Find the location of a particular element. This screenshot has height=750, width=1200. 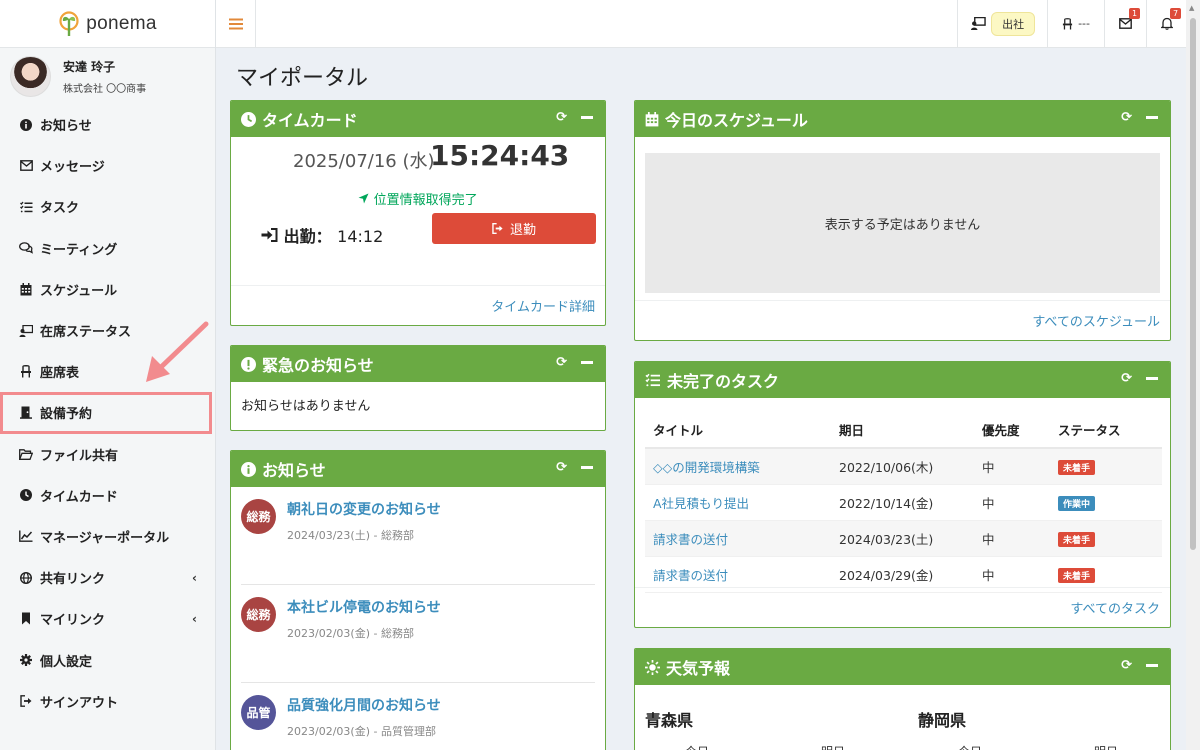

user-company: 株式会社 〇〇商事 is located at coordinates (105, 89).